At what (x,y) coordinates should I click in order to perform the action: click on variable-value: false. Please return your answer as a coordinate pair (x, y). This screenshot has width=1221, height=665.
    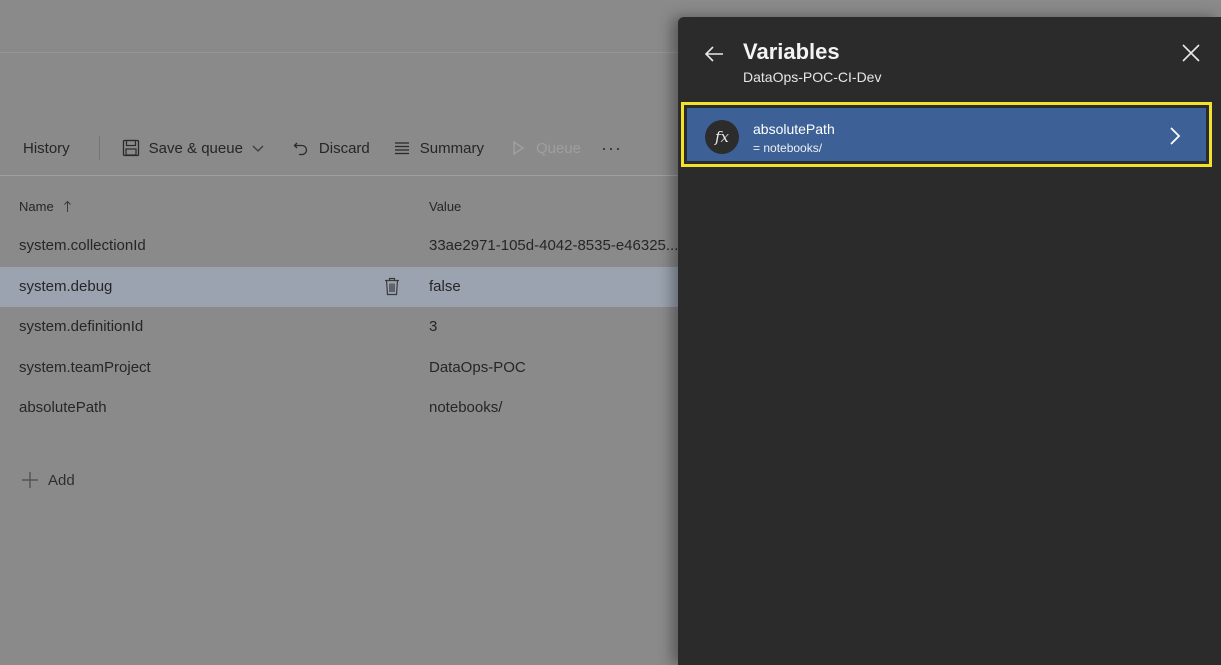
    Looking at the image, I should click on (445, 286).